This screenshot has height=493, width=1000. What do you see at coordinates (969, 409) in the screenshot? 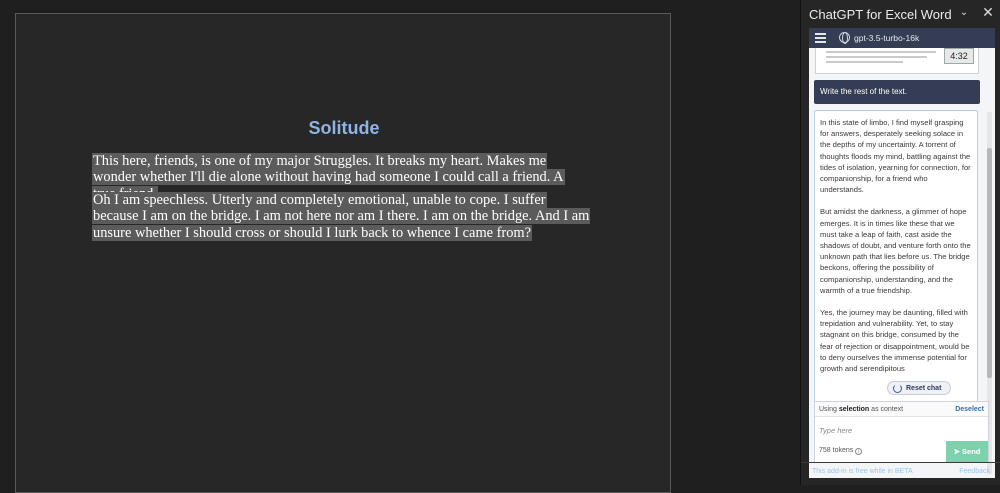
I see `deselect-button: Deselect` at bounding box center [969, 409].